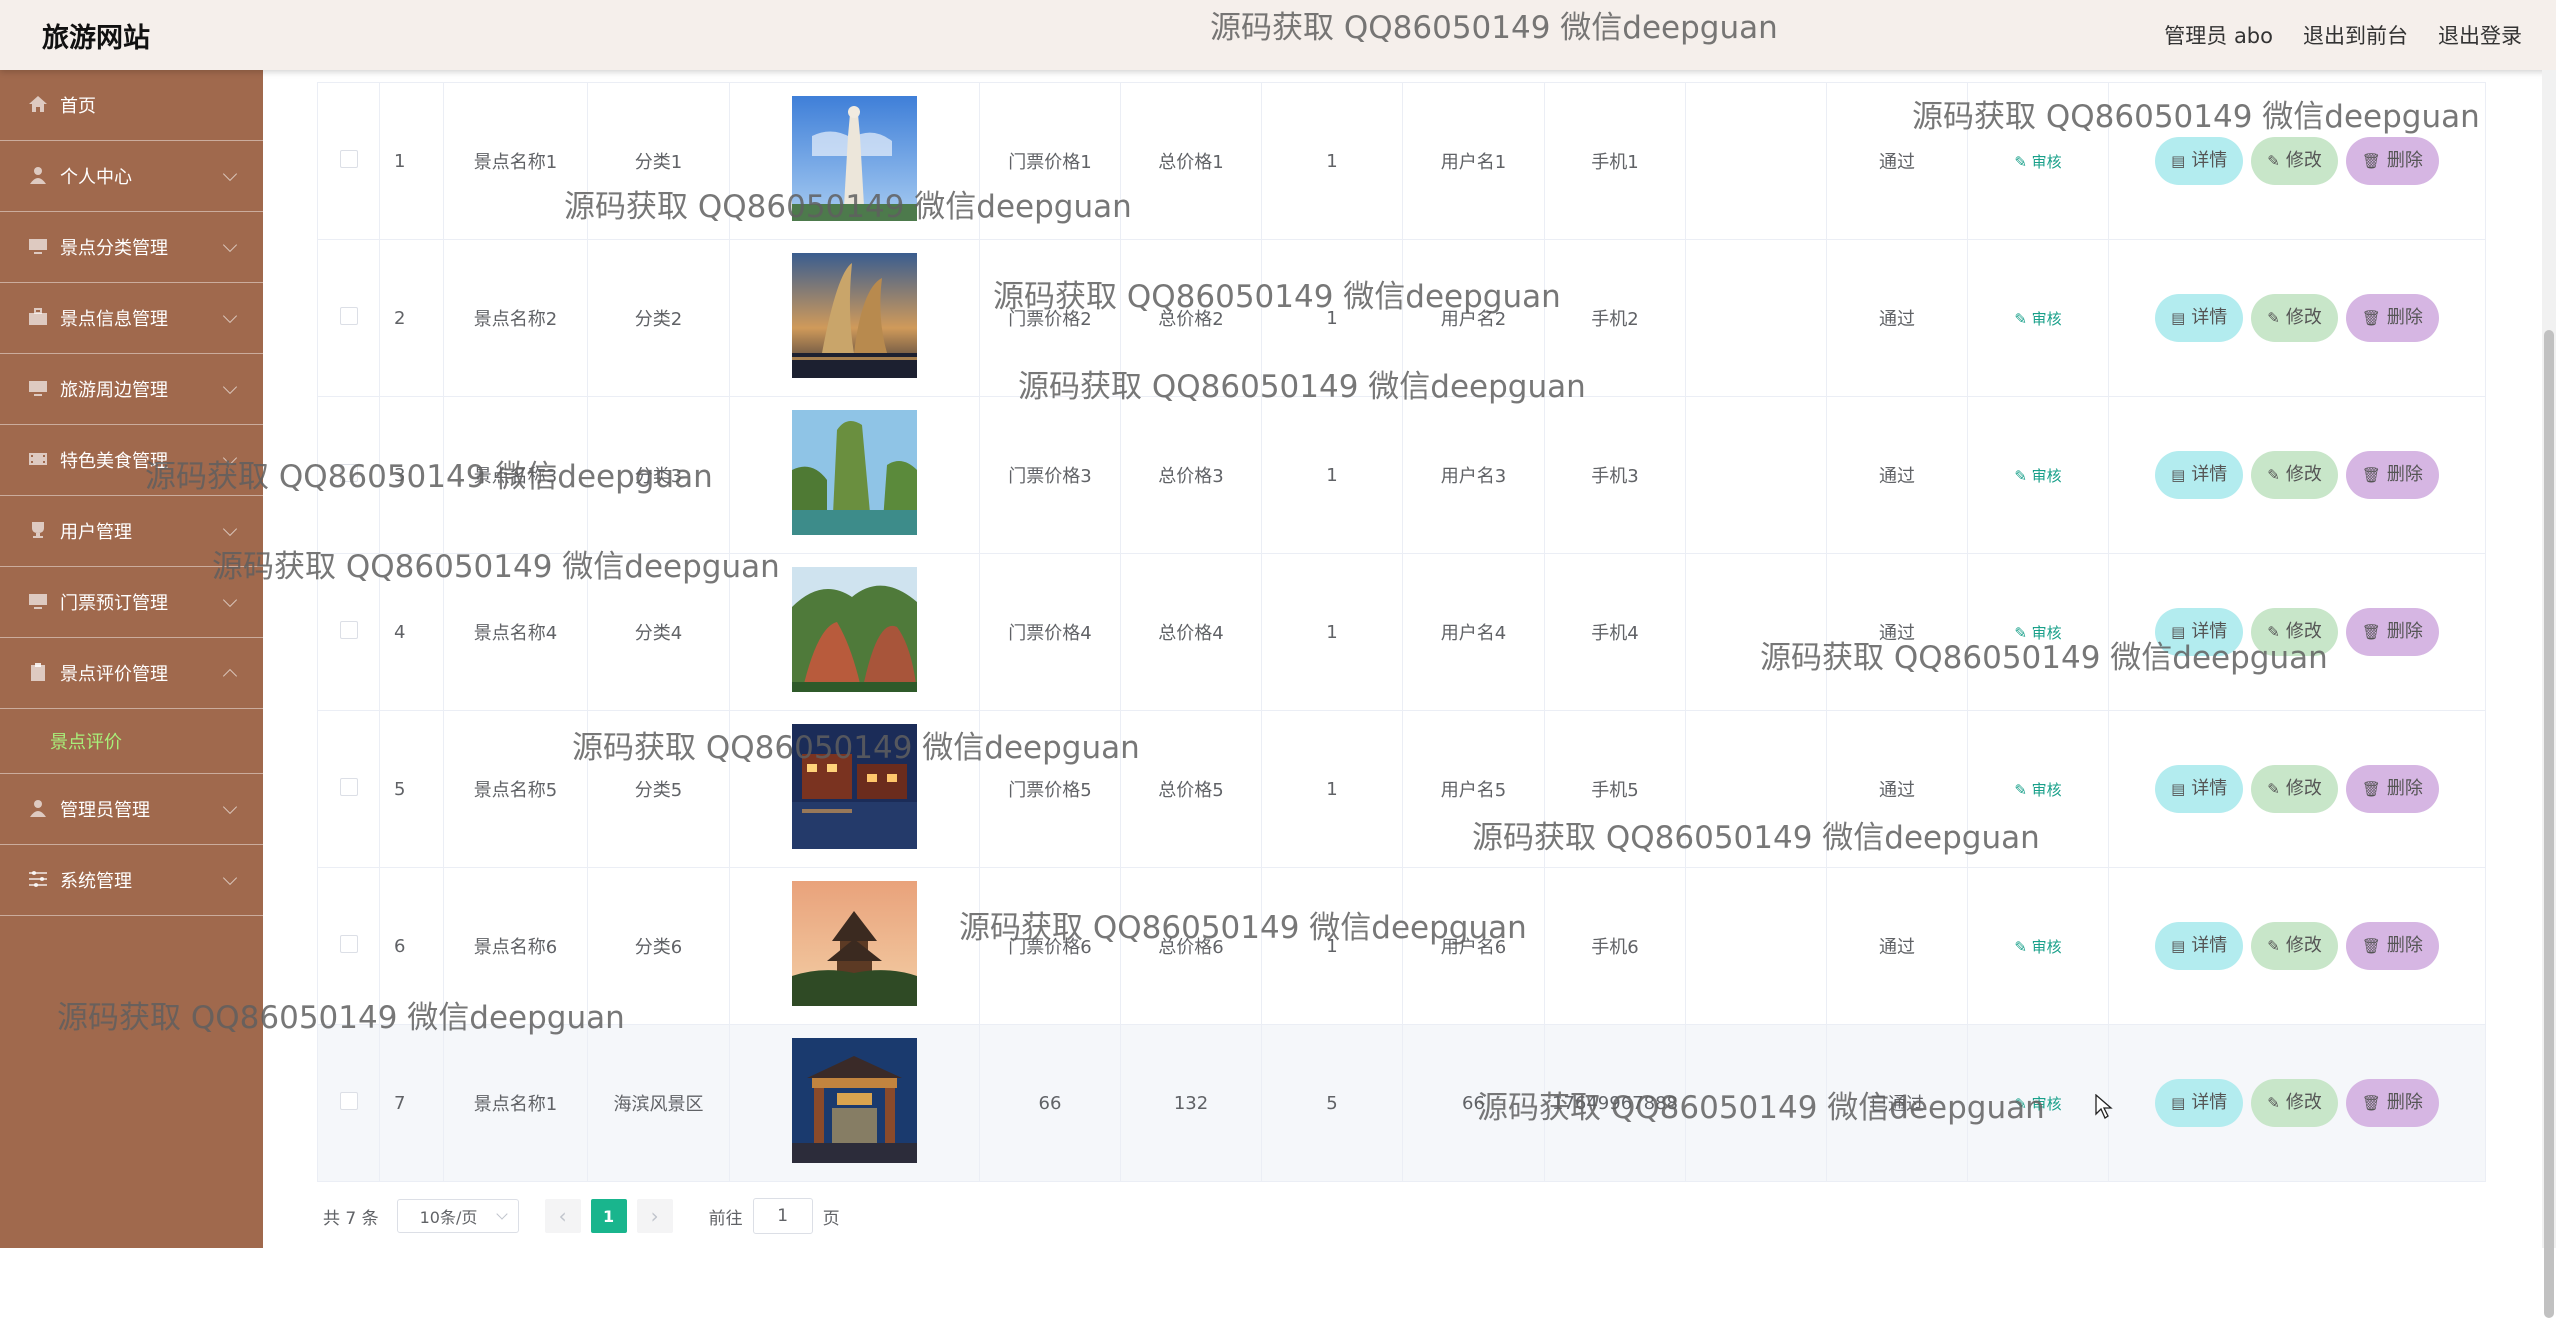 The image size is (2556, 1318). Describe the element at coordinates (131, 880) in the screenshot. I see `sidebar-item-system-management: 系统管理` at that location.